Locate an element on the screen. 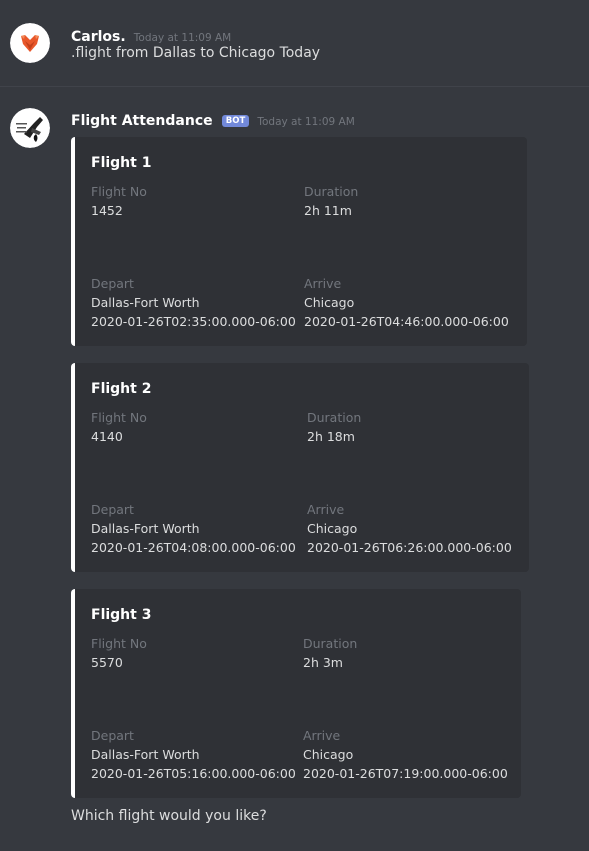 This screenshot has width=589, height=851. user-avatar is located at coordinates (30, 43).